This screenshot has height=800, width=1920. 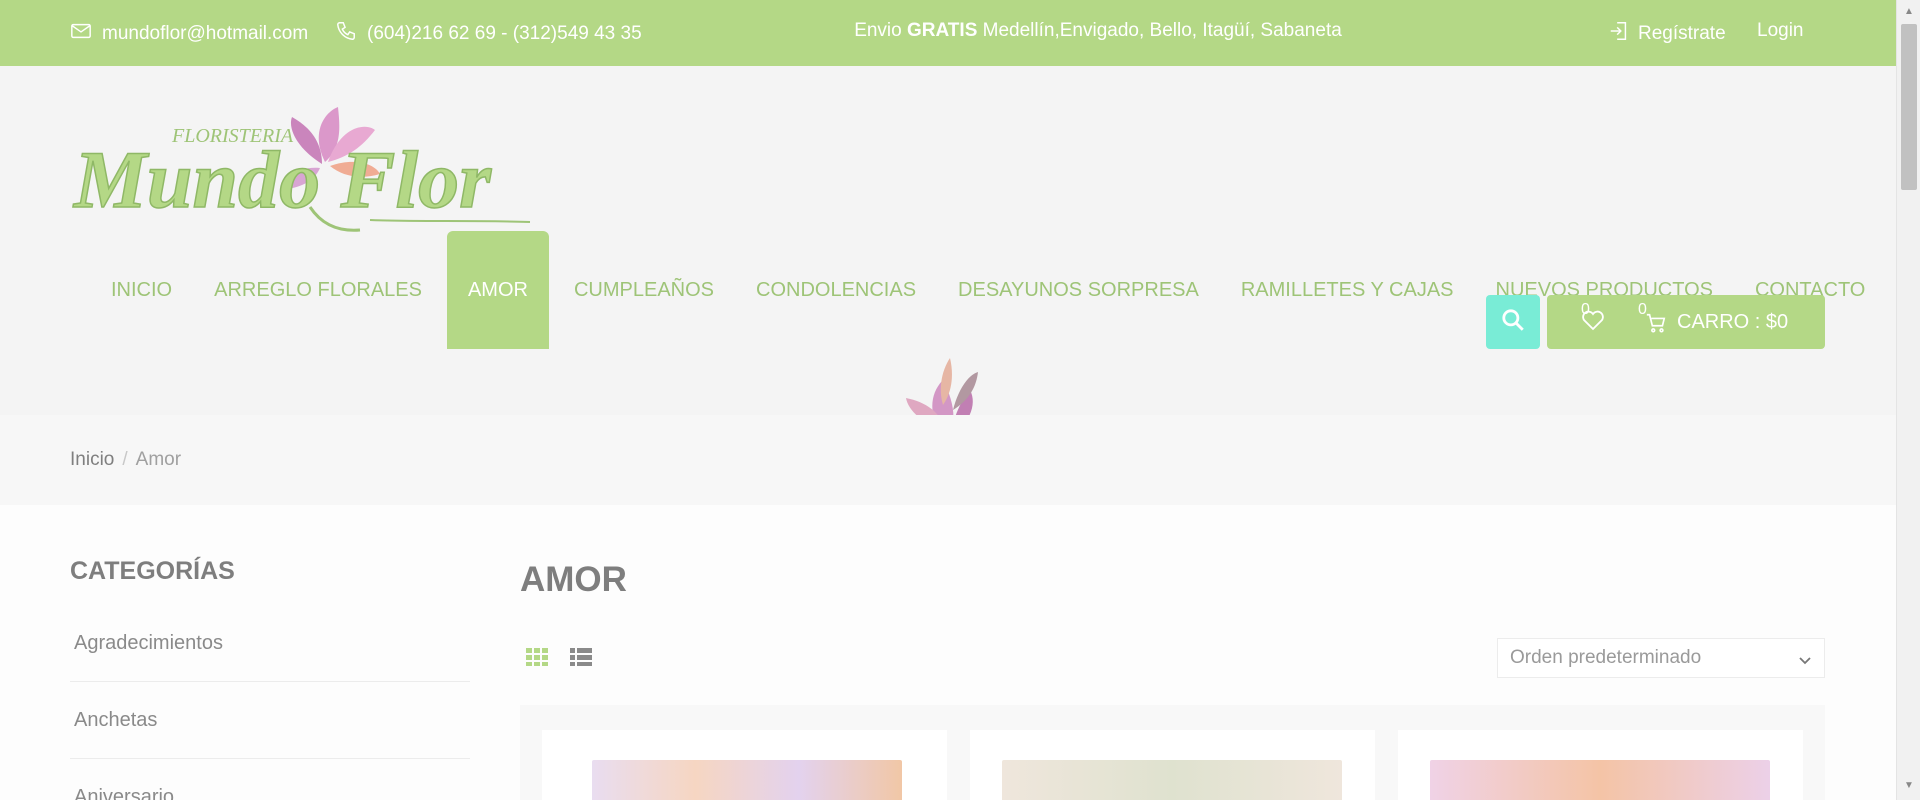 What do you see at coordinates (581, 659) in the screenshot?
I see `list-view-icon` at bounding box center [581, 659].